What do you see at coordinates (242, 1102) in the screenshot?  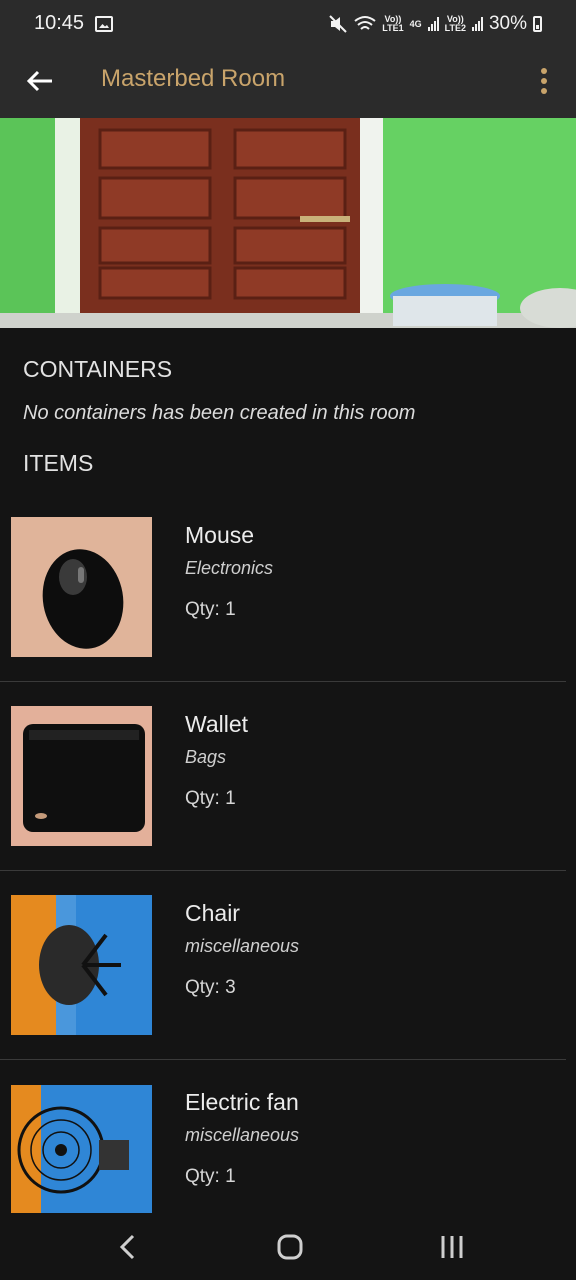 I see `item-name: Electric fan` at bounding box center [242, 1102].